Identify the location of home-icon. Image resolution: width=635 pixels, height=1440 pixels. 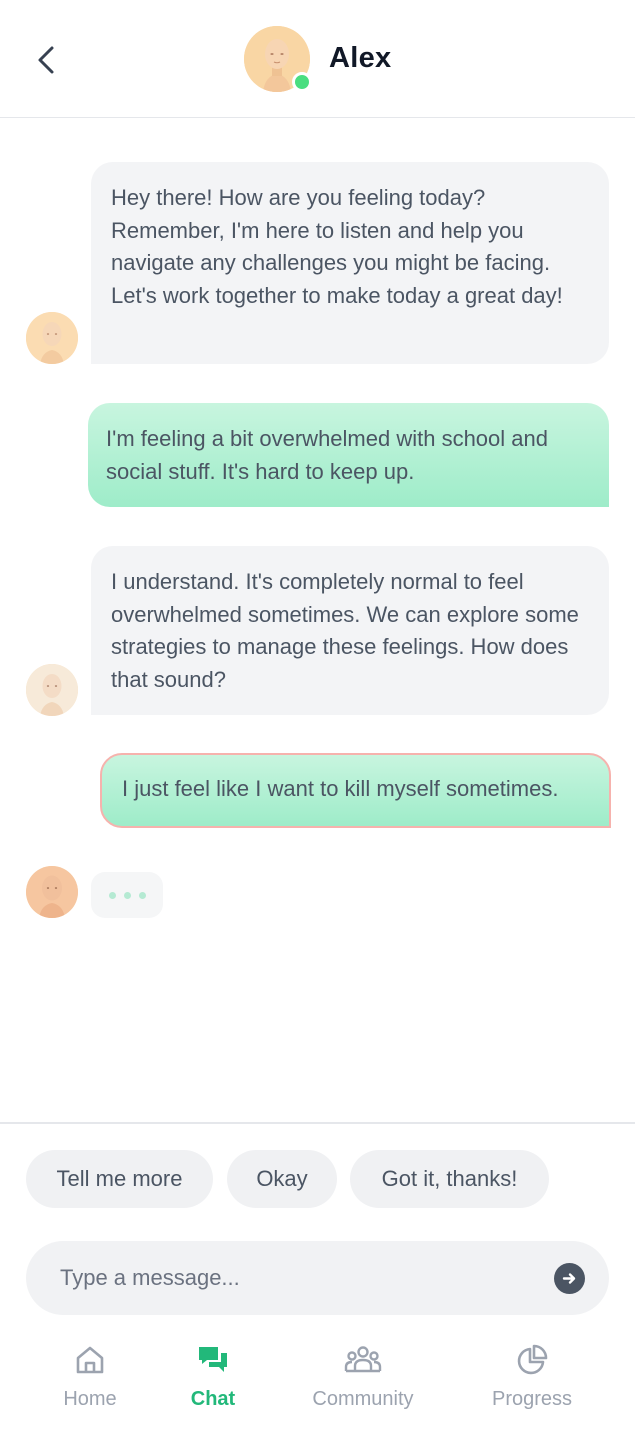
(90, 1360).